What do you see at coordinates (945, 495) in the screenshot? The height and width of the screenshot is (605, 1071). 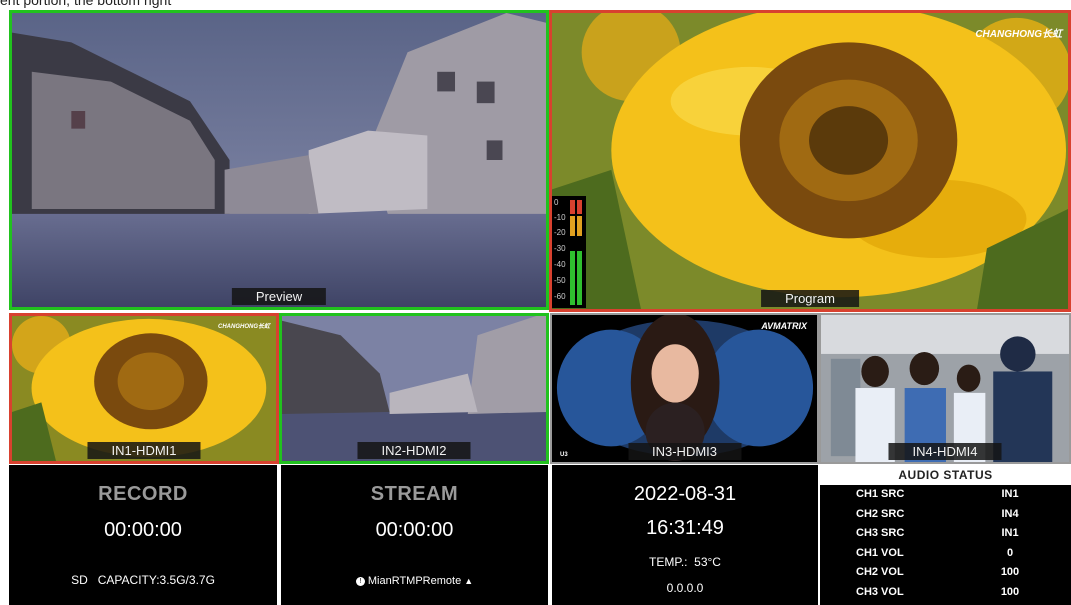 I see `audio-row: CH1 SRC IN1` at bounding box center [945, 495].